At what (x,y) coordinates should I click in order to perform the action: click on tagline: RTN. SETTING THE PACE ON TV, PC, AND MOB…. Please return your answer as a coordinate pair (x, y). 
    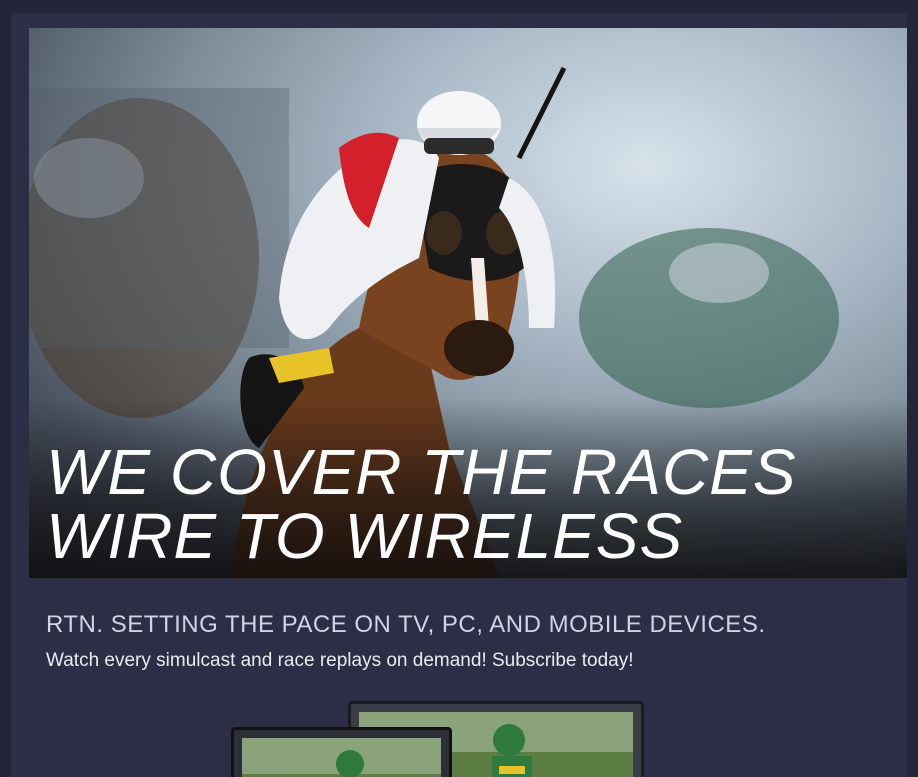
    Looking at the image, I should click on (406, 624).